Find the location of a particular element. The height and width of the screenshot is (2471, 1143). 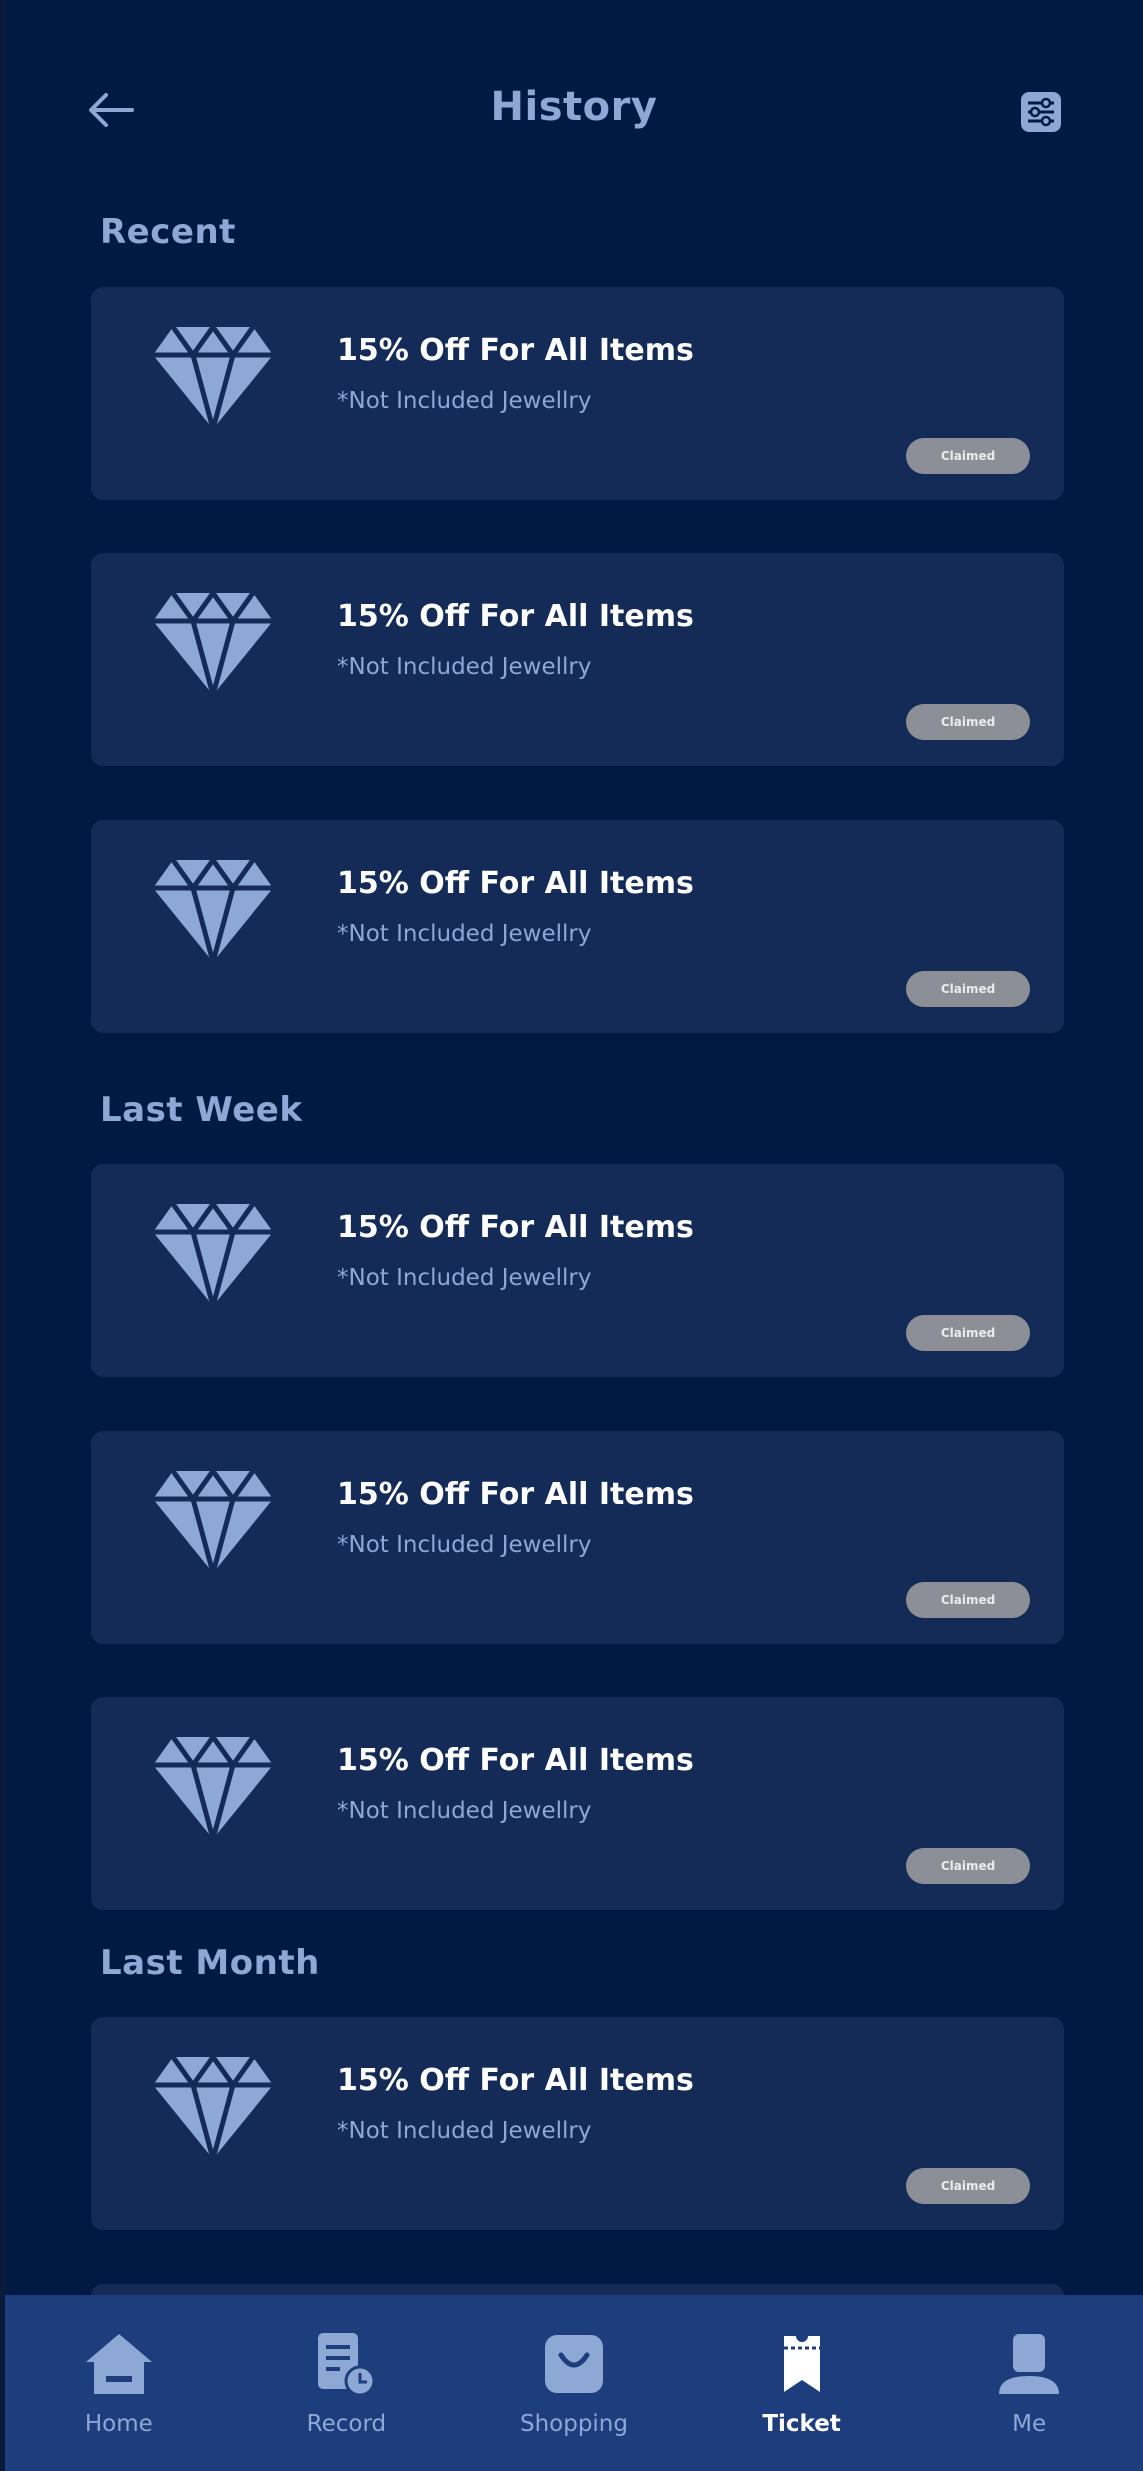

nav-item-record: Record is located at coordinates (347, 2383).